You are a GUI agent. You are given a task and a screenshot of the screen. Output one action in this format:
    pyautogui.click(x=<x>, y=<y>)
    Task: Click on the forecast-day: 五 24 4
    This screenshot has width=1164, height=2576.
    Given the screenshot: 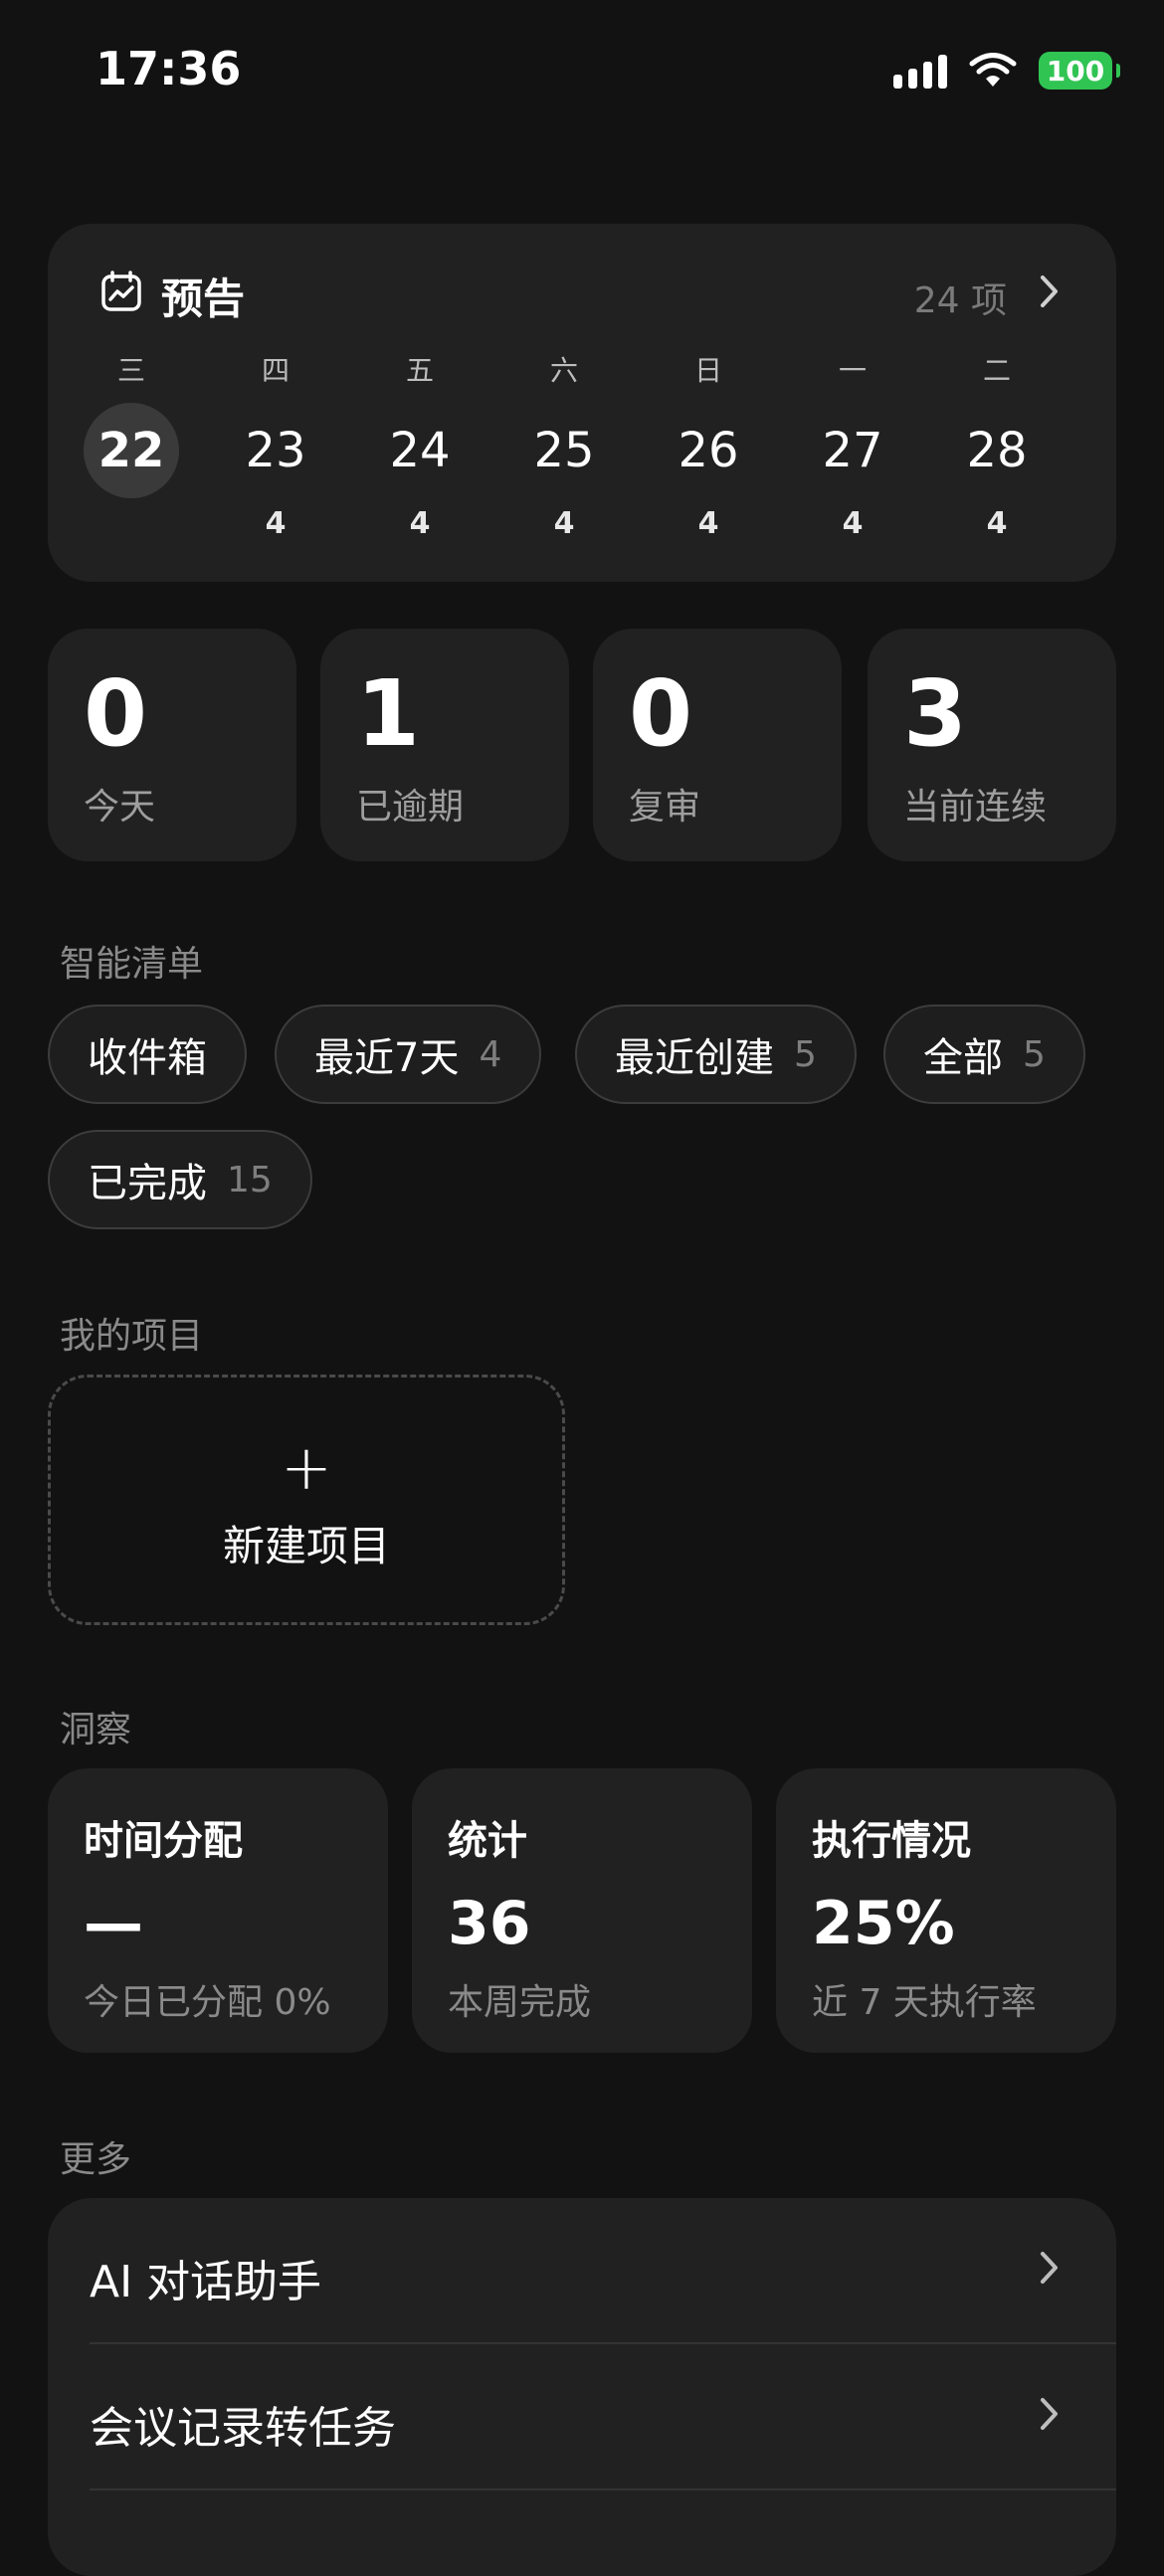 What is the action you would take?
    pyautogui.click(x=420, y=450)
    